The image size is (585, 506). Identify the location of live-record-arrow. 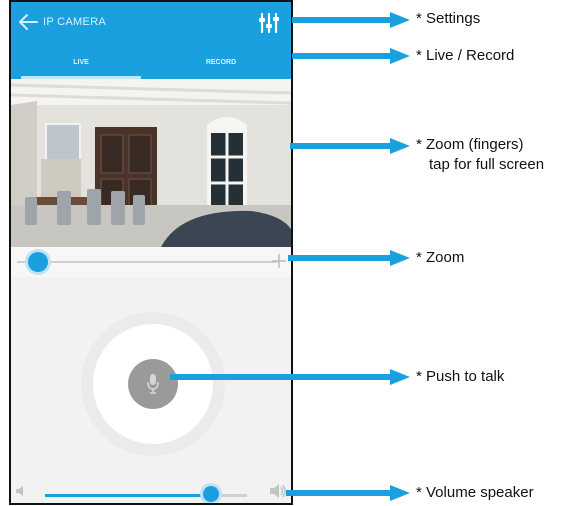
(351, 56).